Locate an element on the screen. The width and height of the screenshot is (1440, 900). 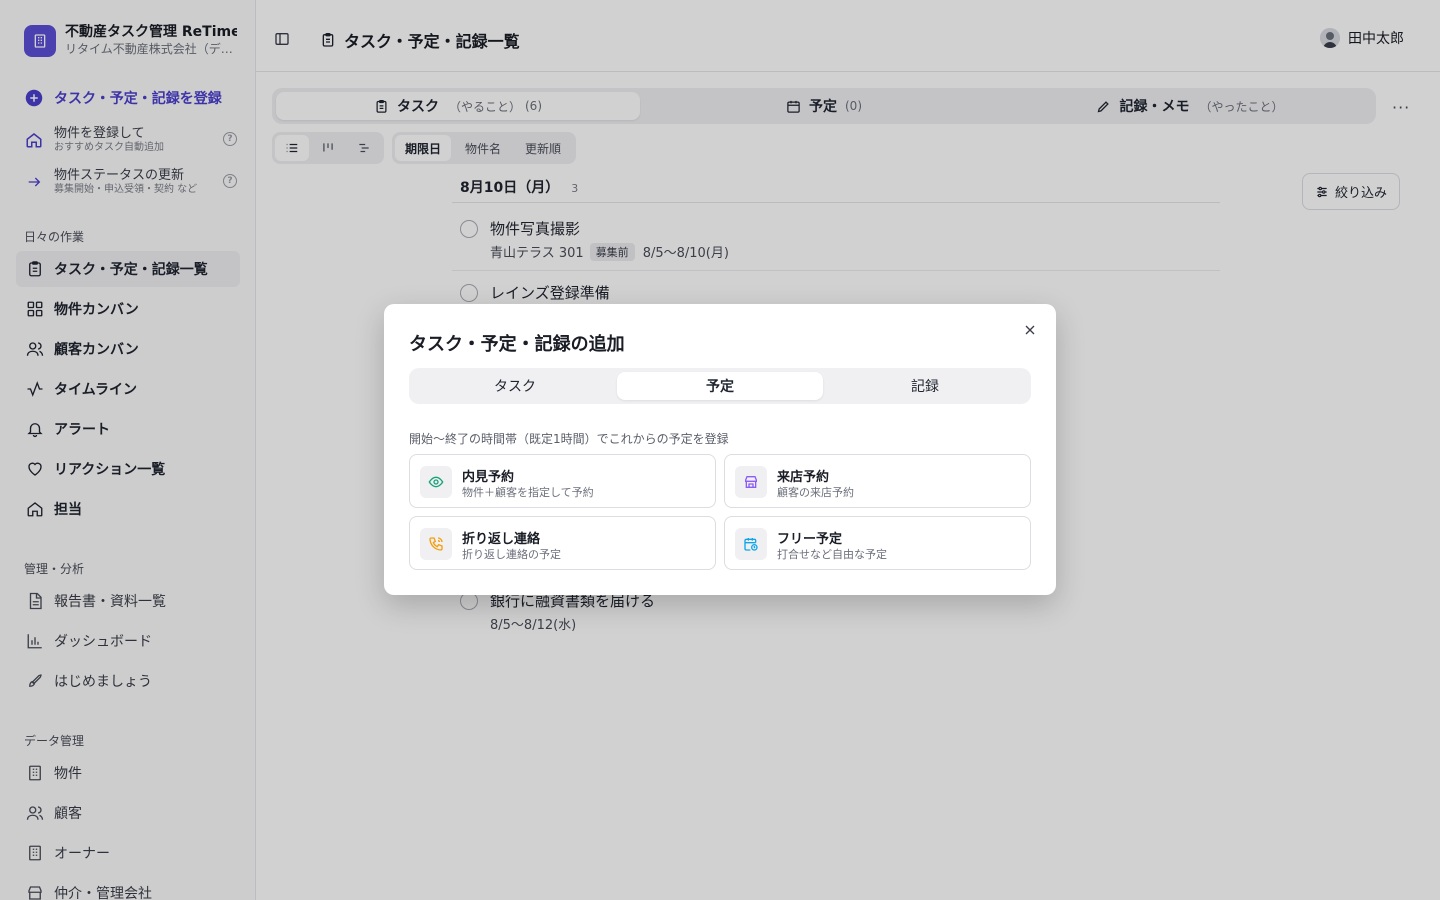
dialog-tabs: タスク 予定 記録 is located at coordinates (720, 386).